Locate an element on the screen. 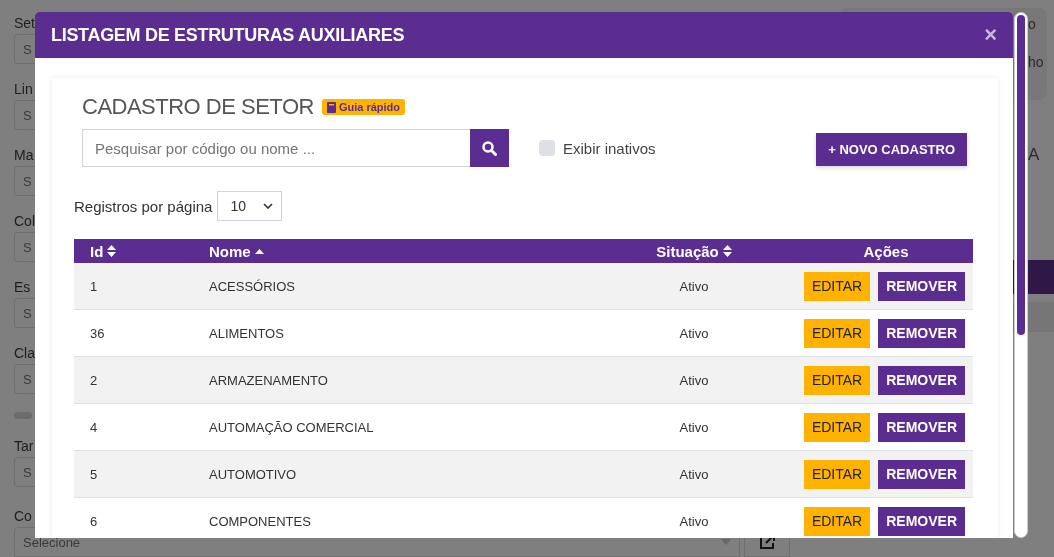 The width and height of the screenshot is (1054, 557). table-cell: ACESSÓRIOS is located at coordinates (391, 286).